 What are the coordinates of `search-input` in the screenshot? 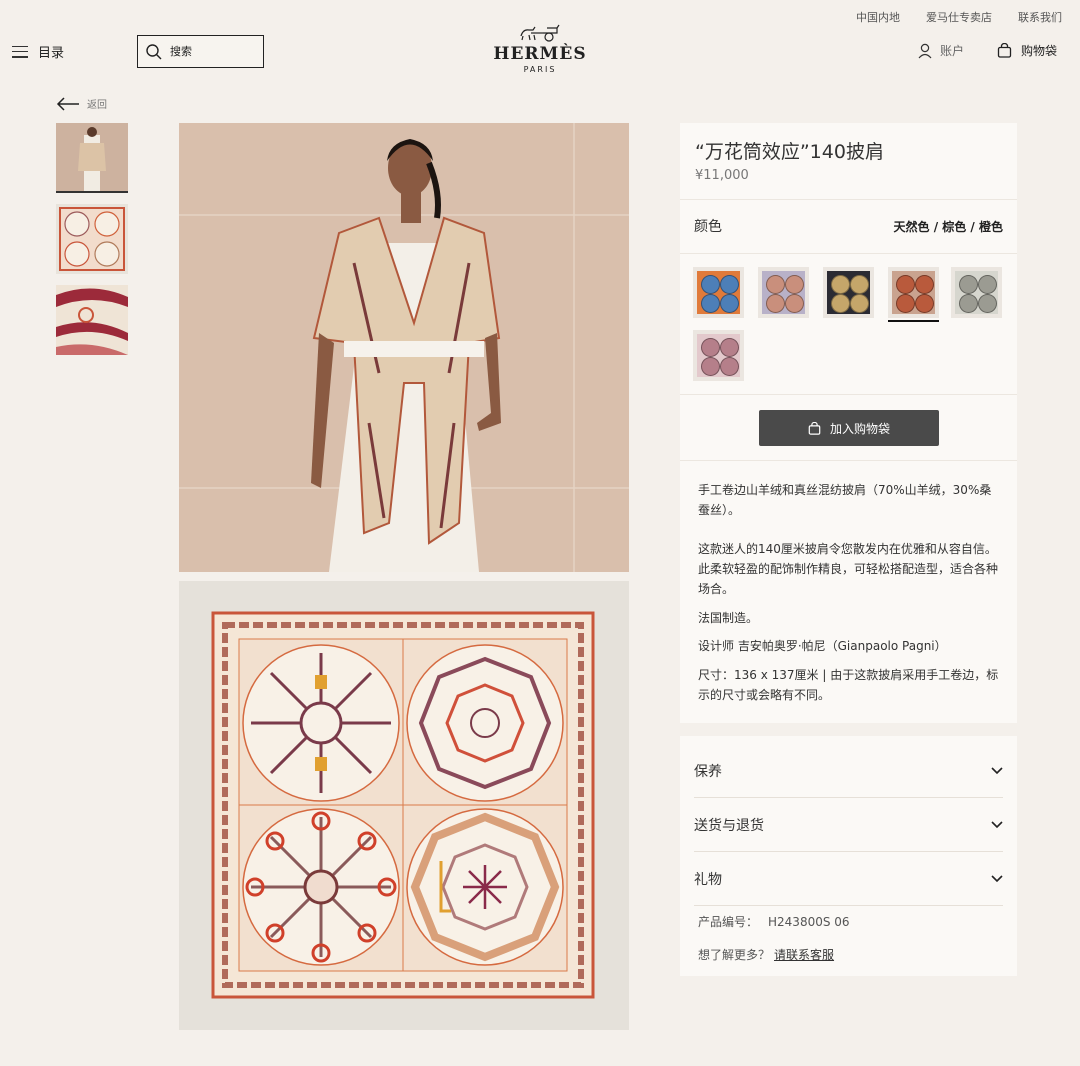 It's located at (210, 51).